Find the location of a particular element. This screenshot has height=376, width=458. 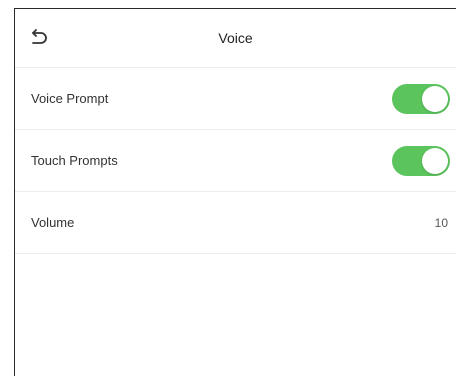

setting-label: Touch Prompts is located at coordinates (74, 160).